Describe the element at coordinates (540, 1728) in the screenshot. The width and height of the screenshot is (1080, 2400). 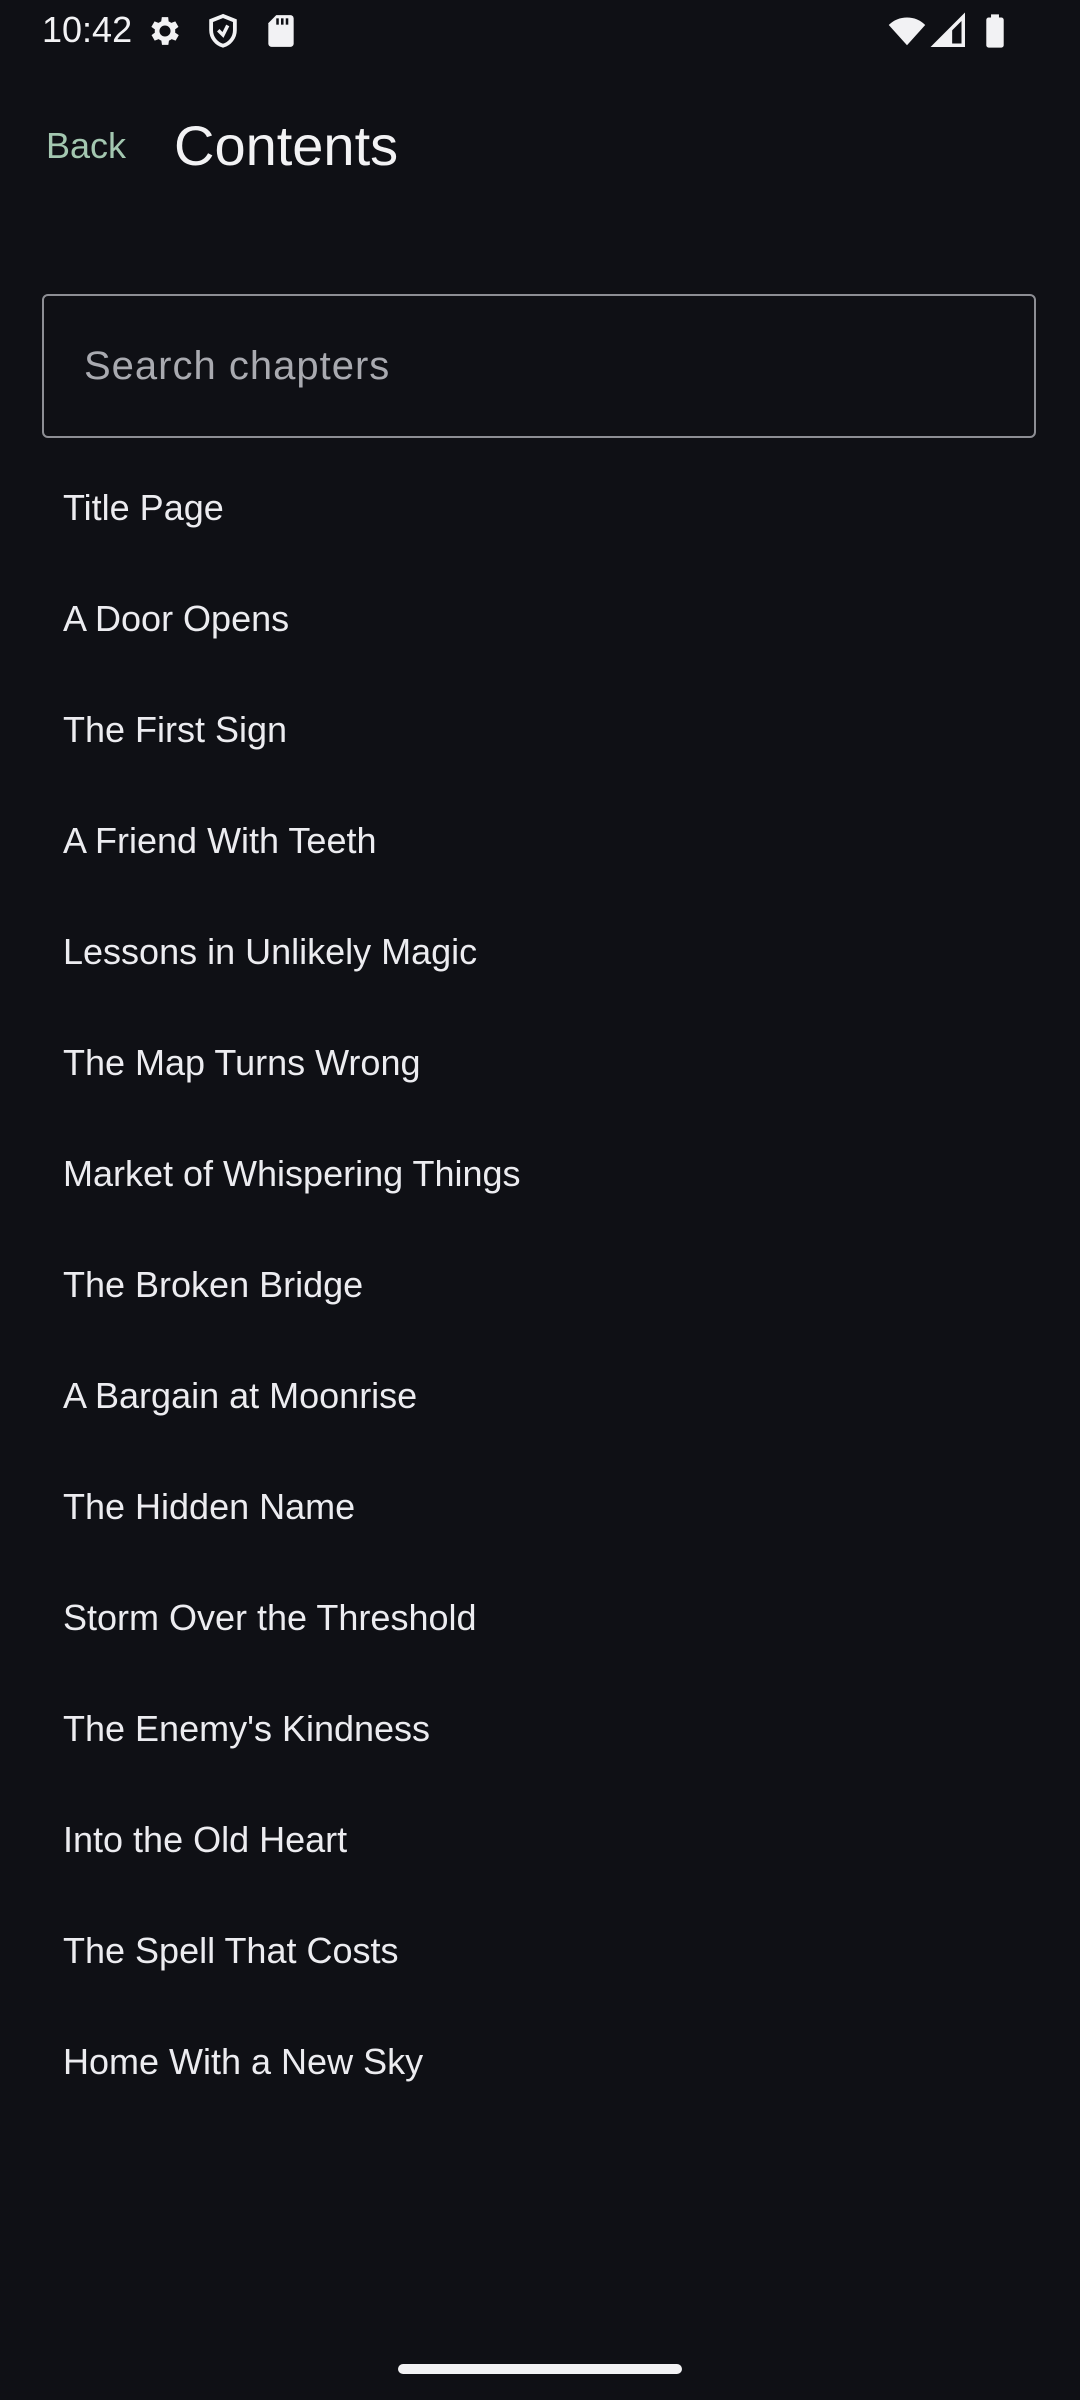
I see `chapter-item: The Enemy's Kindness` at that location.